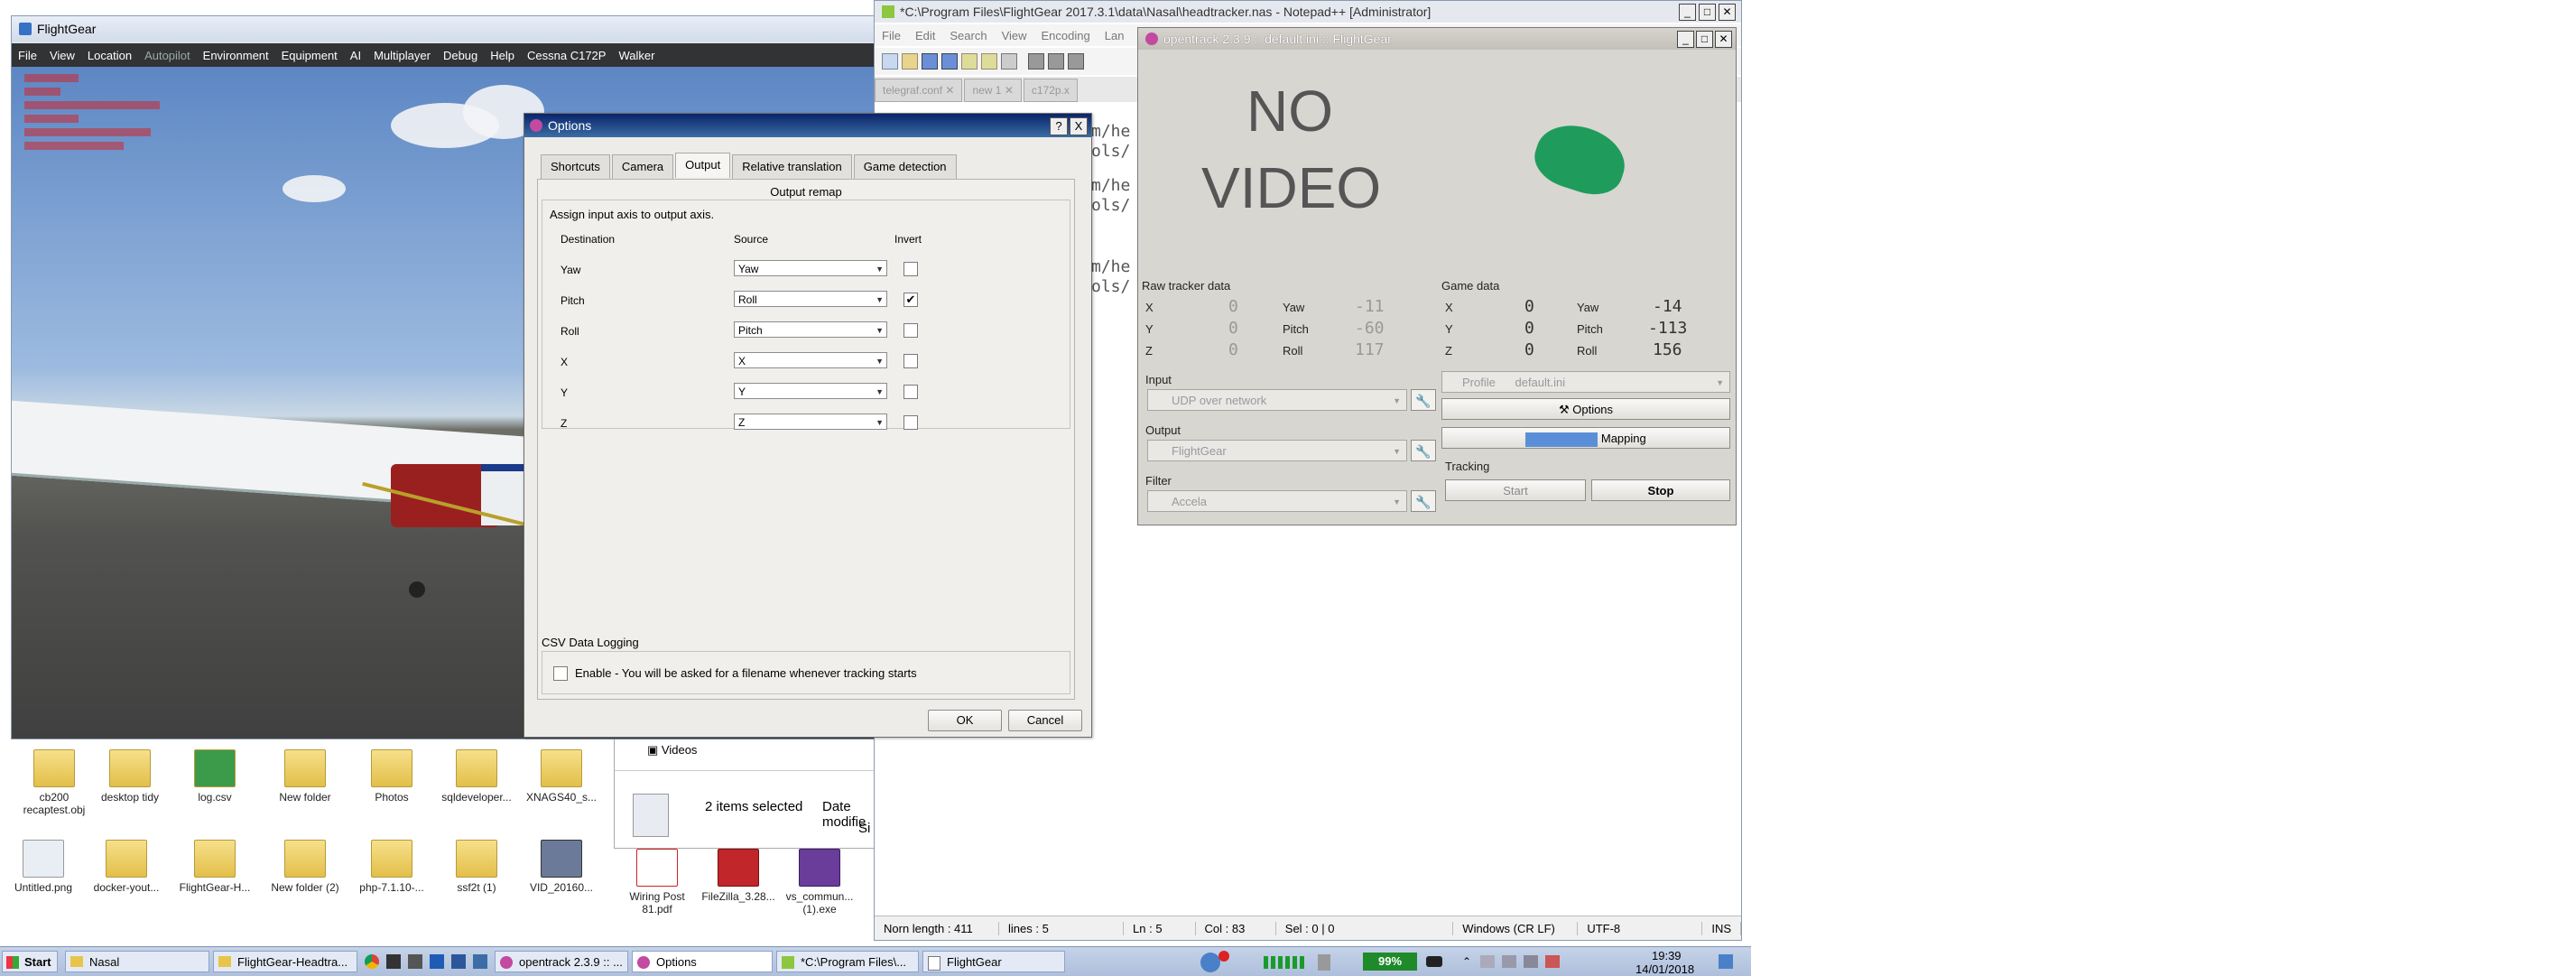 Image resolution: width=2576 pixels, height=976 pixels. What do you see at coordinates (810, 360) in the screenshot?
I see `source-select-x: X ▼` at bounding box center [810, 360].